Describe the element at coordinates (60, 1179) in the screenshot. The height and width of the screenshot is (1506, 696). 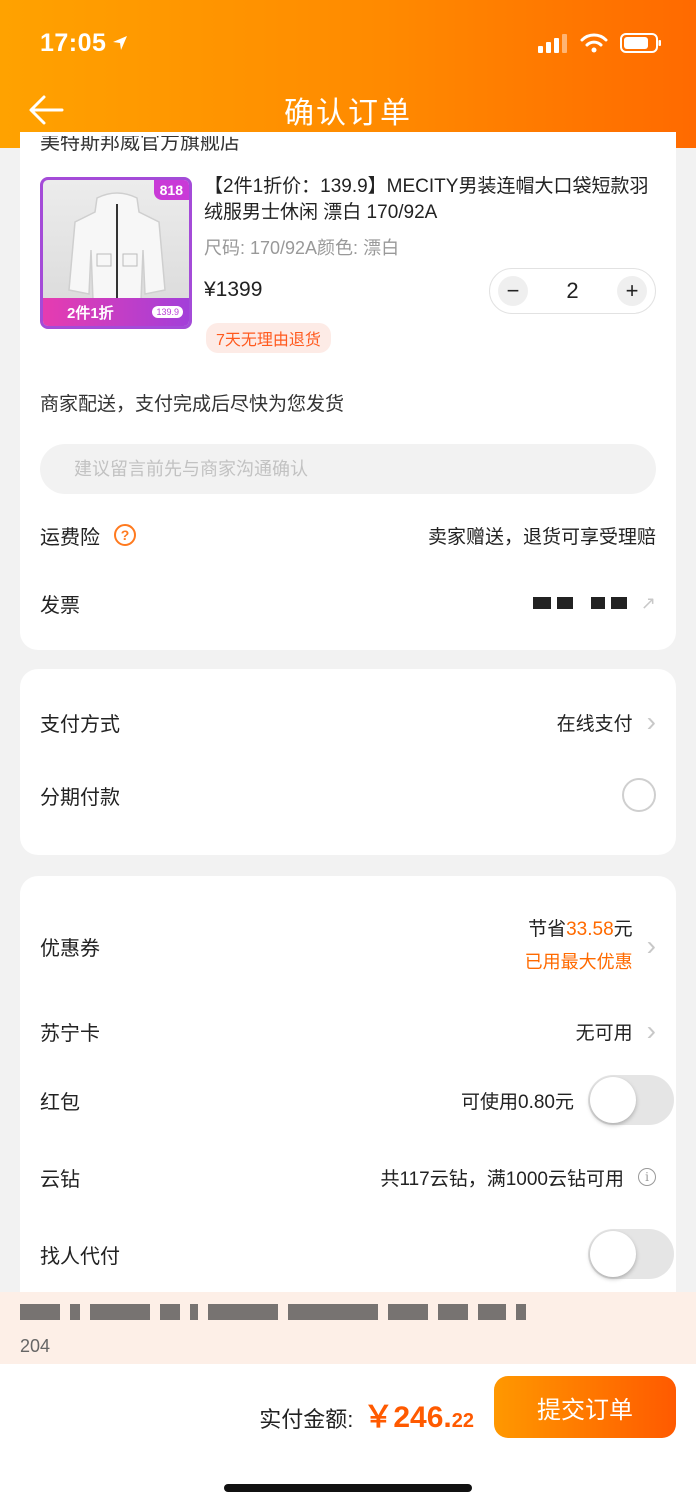
I see `yunzuan-label: 云钻` at that location.